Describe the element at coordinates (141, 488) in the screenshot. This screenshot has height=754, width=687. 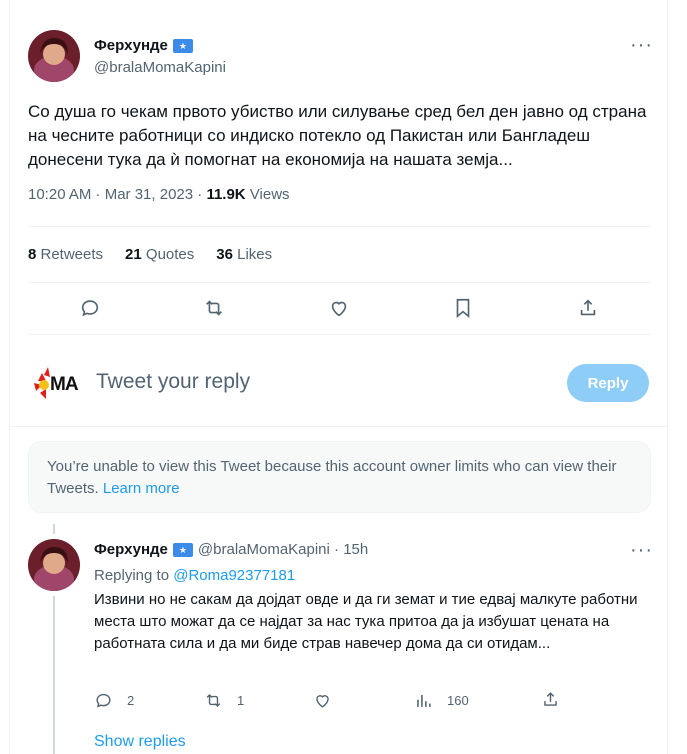
I see `learn-more-link: Learn more` at that location.